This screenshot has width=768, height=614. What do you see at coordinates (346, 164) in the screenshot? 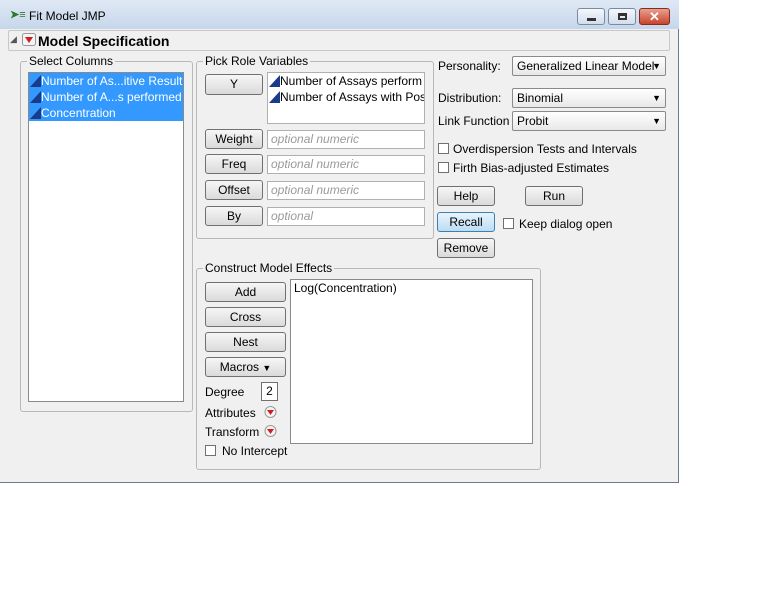
I see `freq-role-field: optional numeric` at bounding box center [346, 164].